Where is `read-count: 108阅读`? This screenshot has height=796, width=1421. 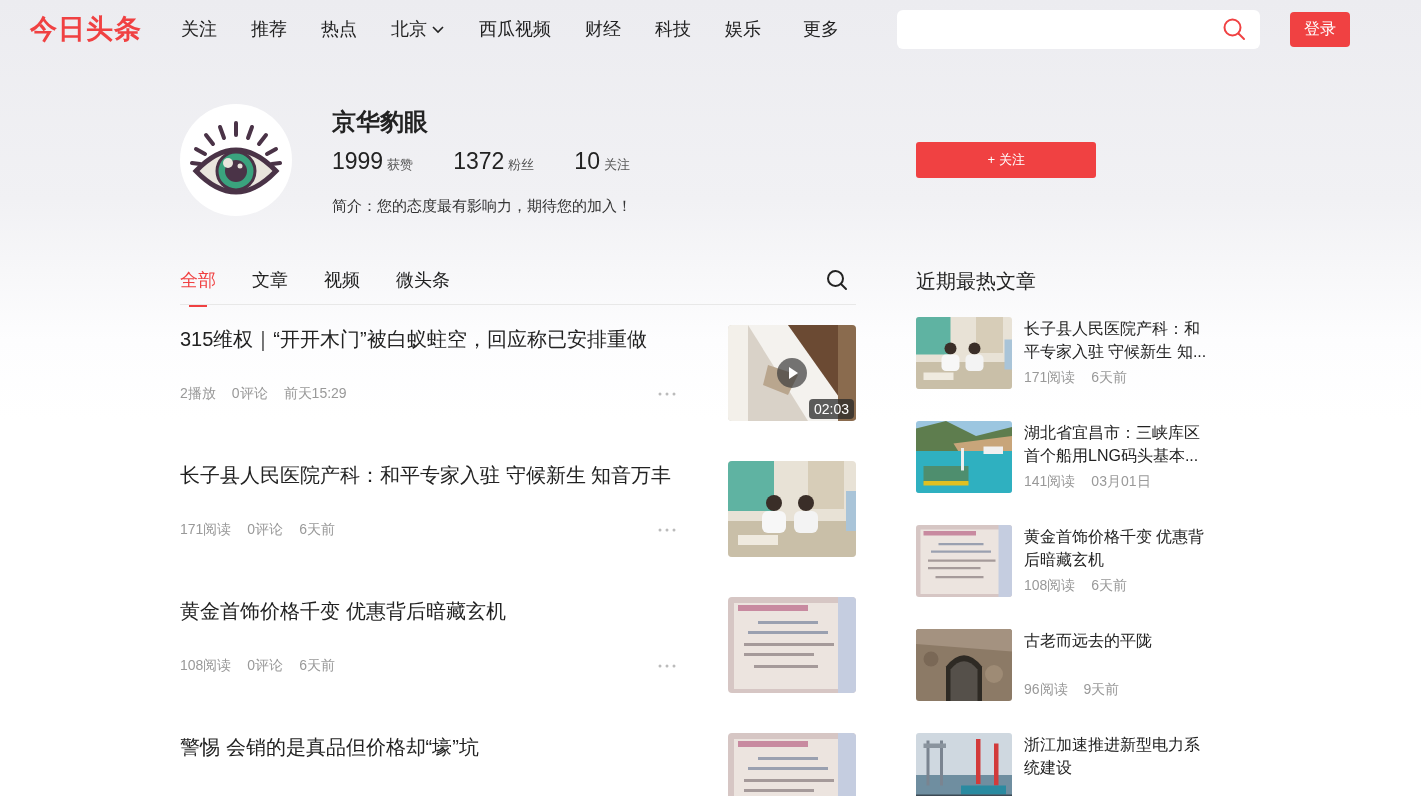
read-count: 108阅读 is located at coordinates (1050, 586).